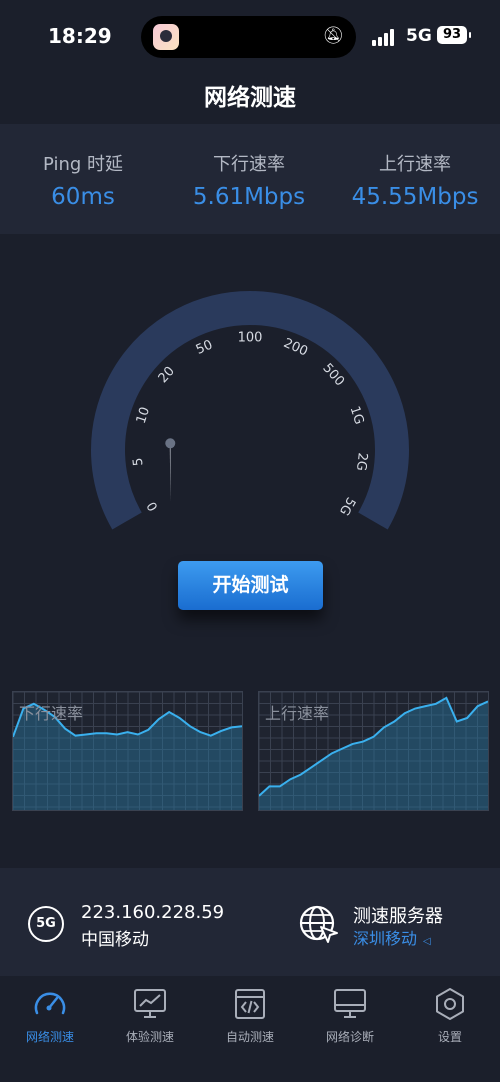 Image resolution: width=500 pixels, height=1082 pixels. What do you see at coordinates (149, 1037) in the screenshot?
I see `tab-label: 体验测速` at bounding box center [149, 1037].